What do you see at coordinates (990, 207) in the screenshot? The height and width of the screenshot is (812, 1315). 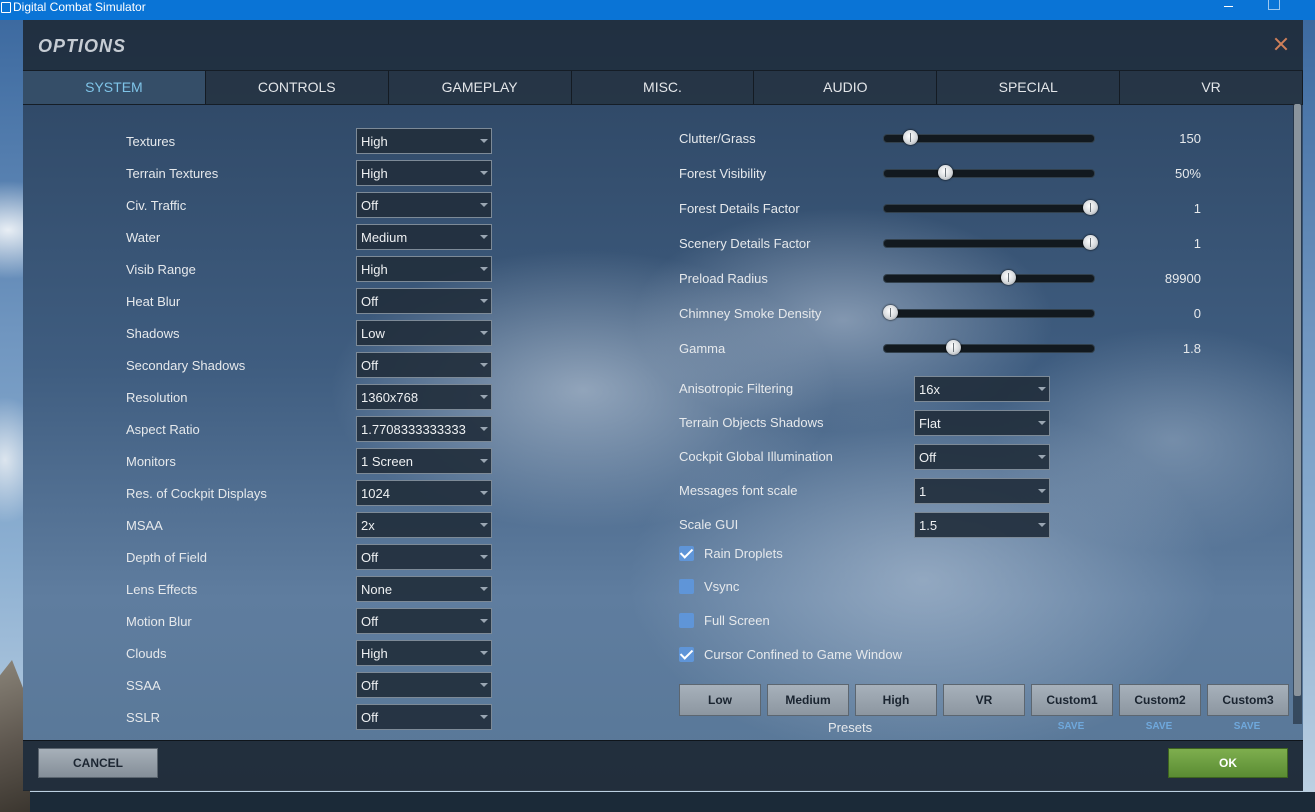 I see `forest-details-factor-slider` at bounding box center [990, 207].